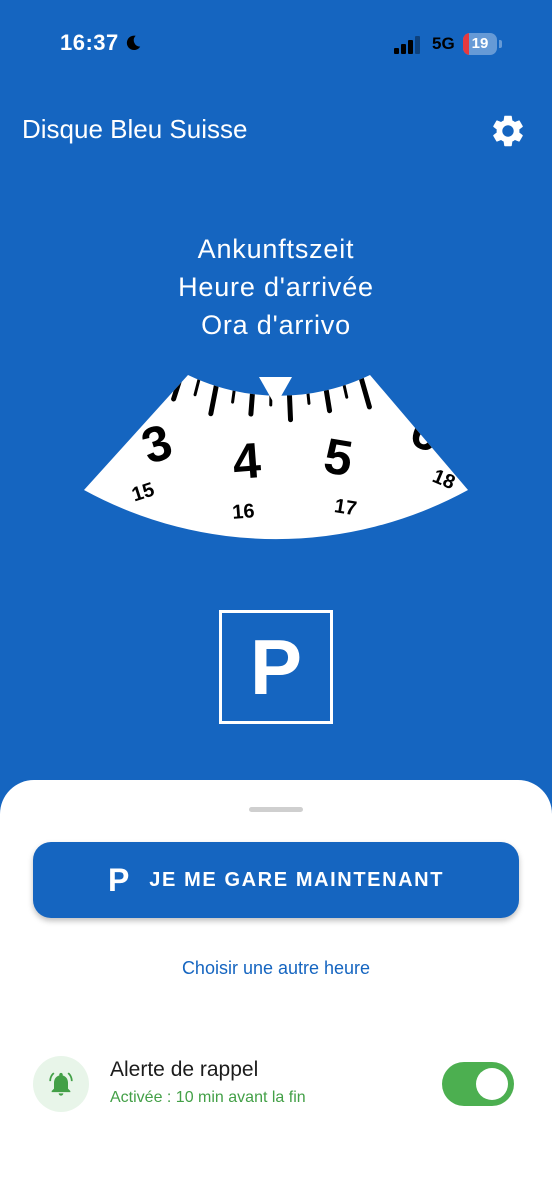  I want to click on toggle-knob, so click(492, 1084).